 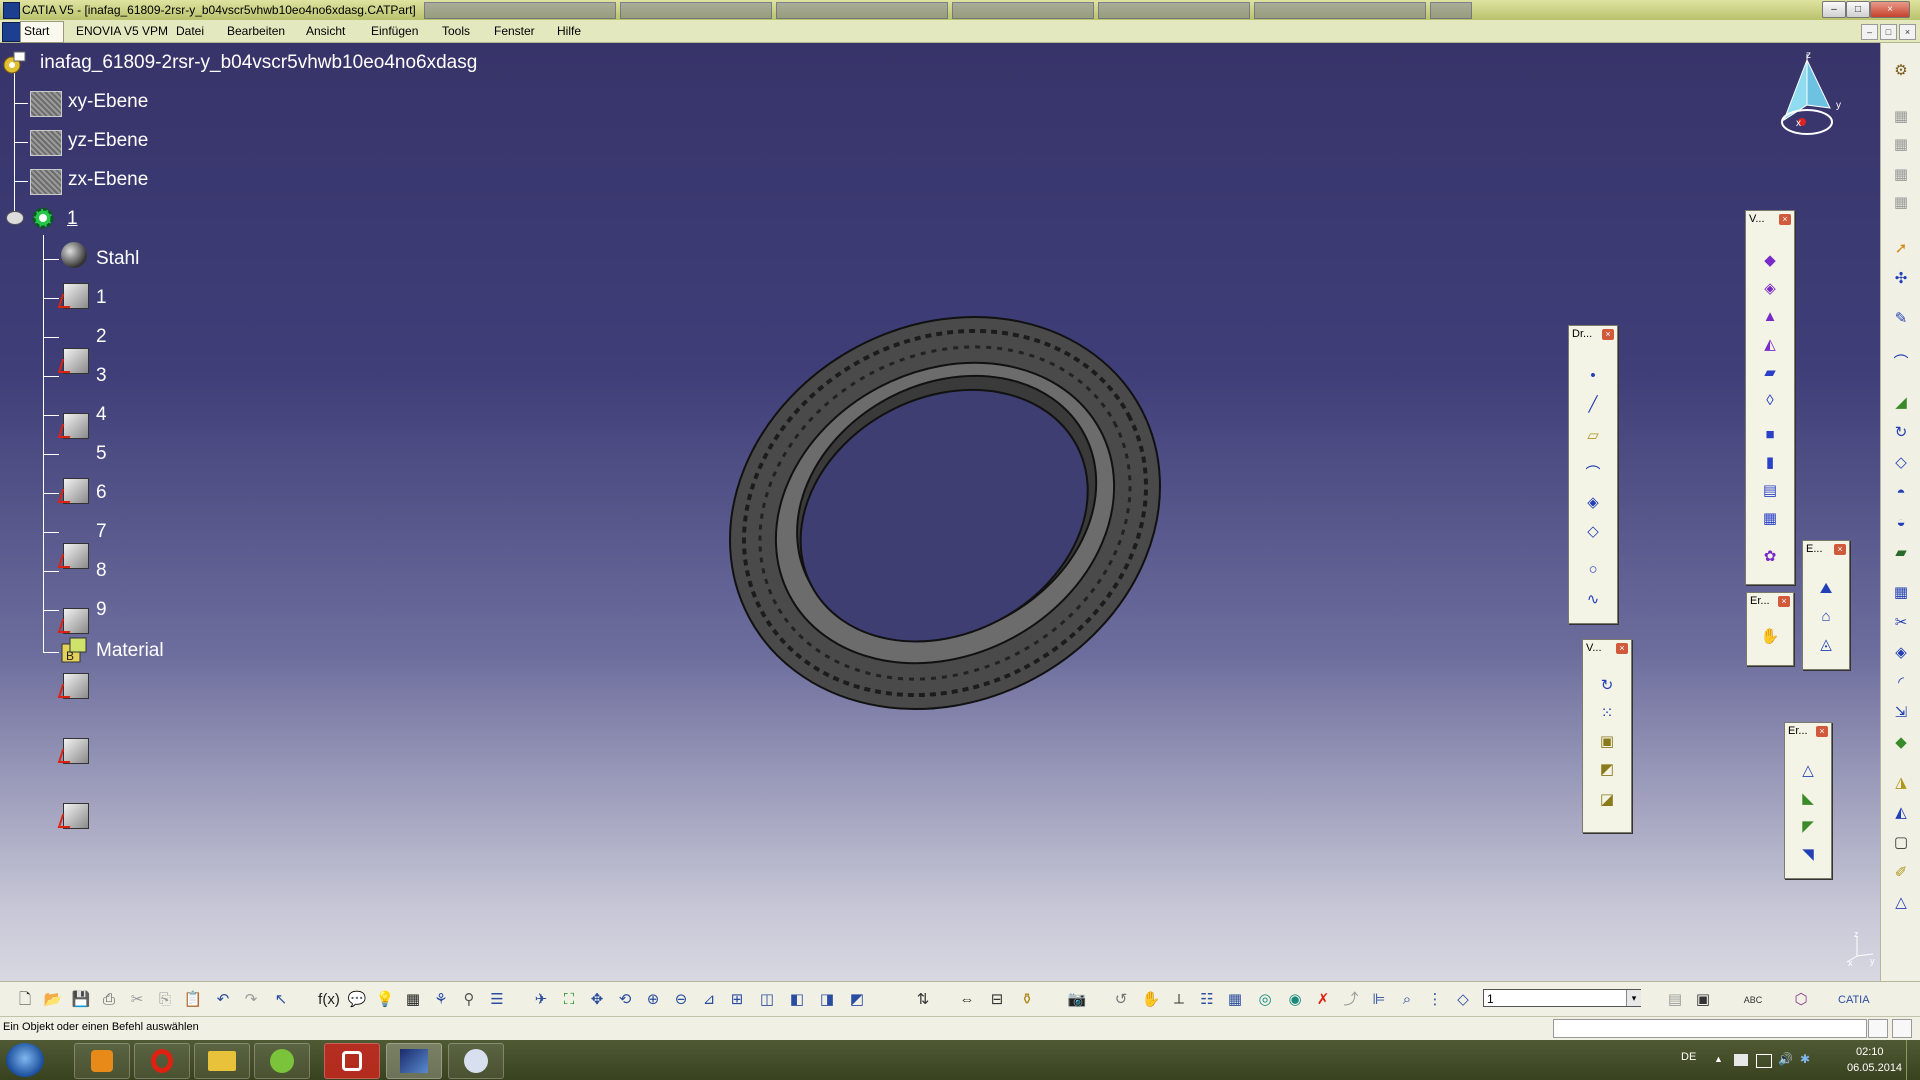 I want to click on clock-date: 06.05.2014, so click(x=1874, y=1068).